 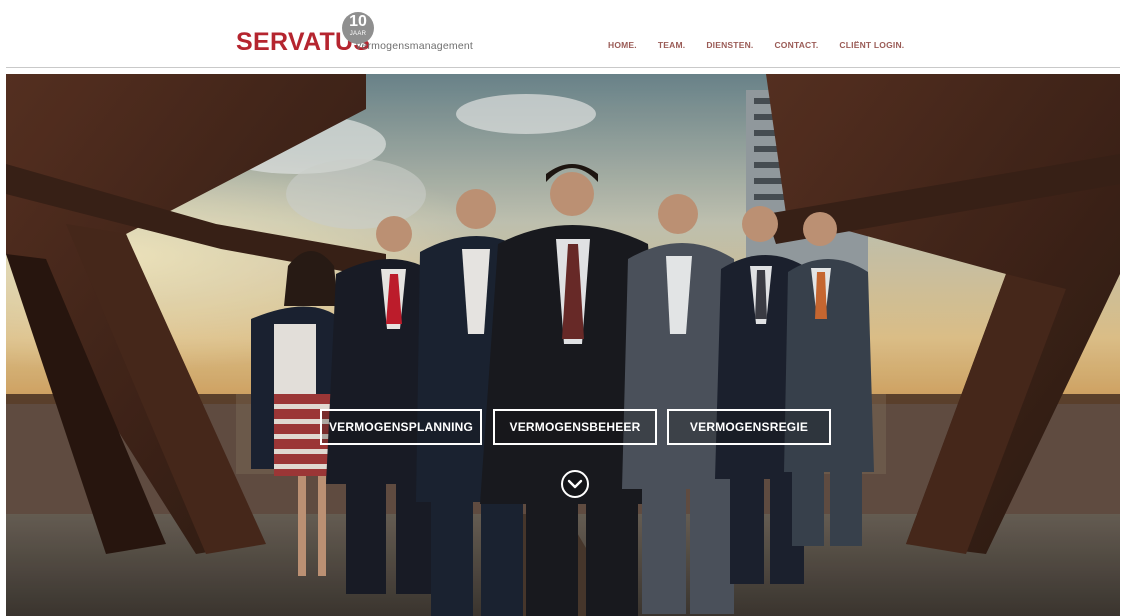 I want to click on badge-number: 10, so click(x=358, y=21).